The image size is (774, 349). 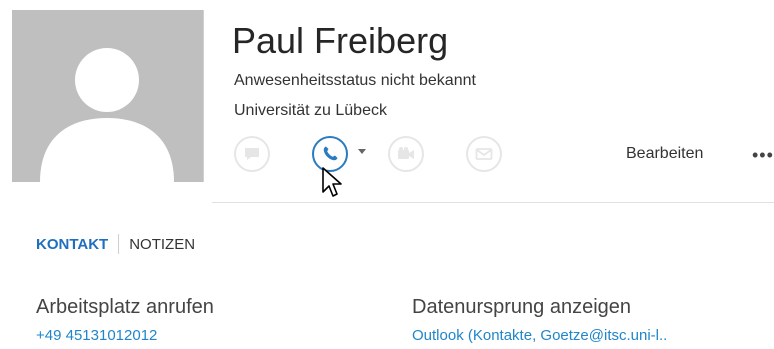 I want to click on presence-status: Anwesenheitsstatus nicht bekannt, so click(x=355, y=80).